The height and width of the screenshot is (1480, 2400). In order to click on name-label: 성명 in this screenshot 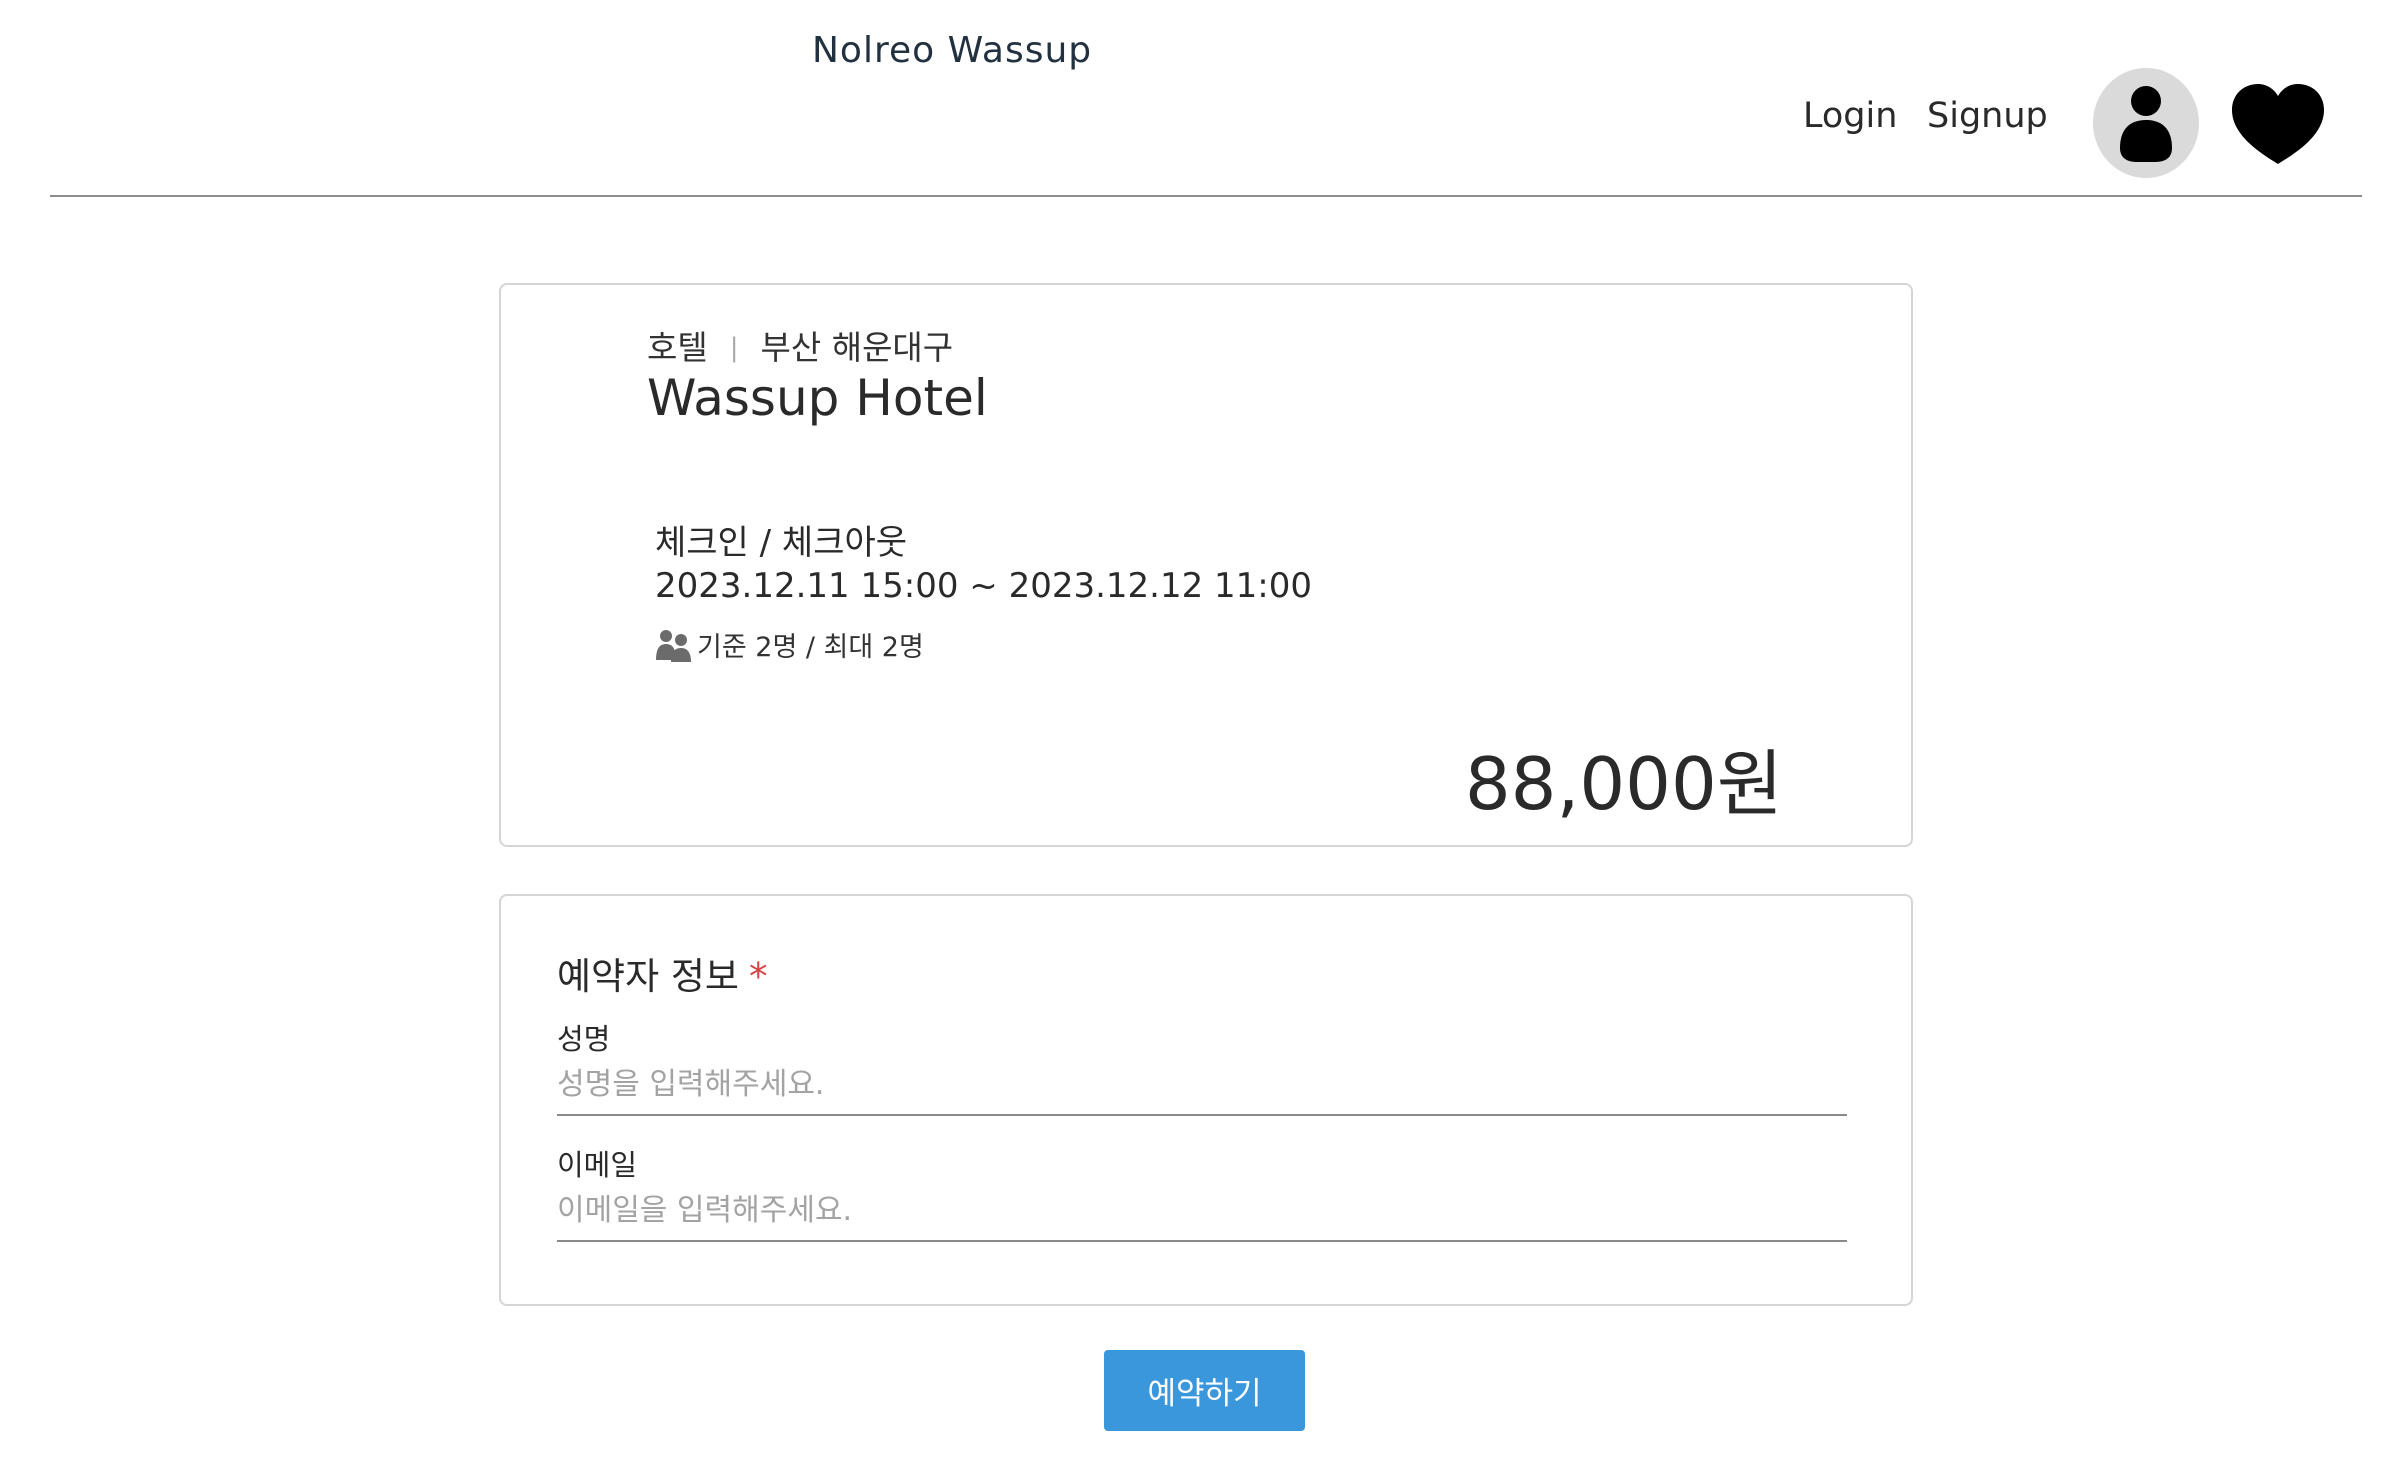, I will do `click(584, 1039)`.